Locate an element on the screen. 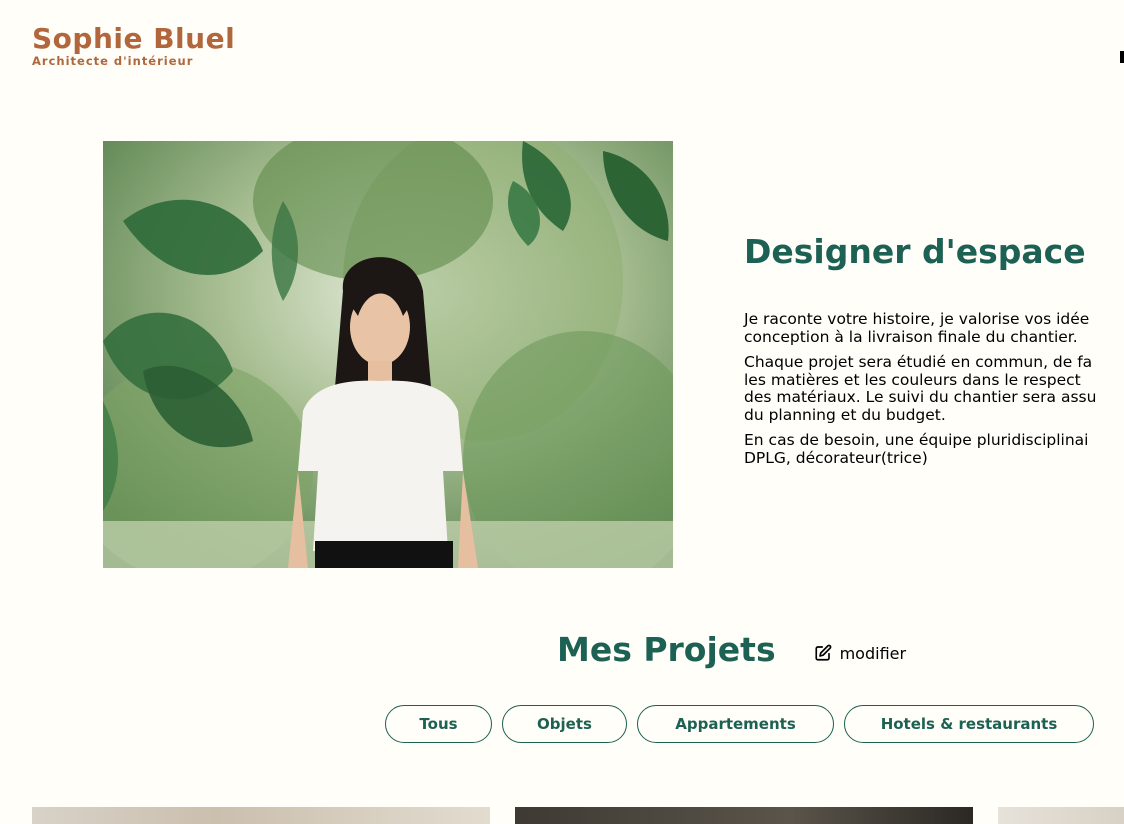 The height and width of the screenshot is (824, 1124). intro-title: Designer d'espace is located at coordinates (915, 251).